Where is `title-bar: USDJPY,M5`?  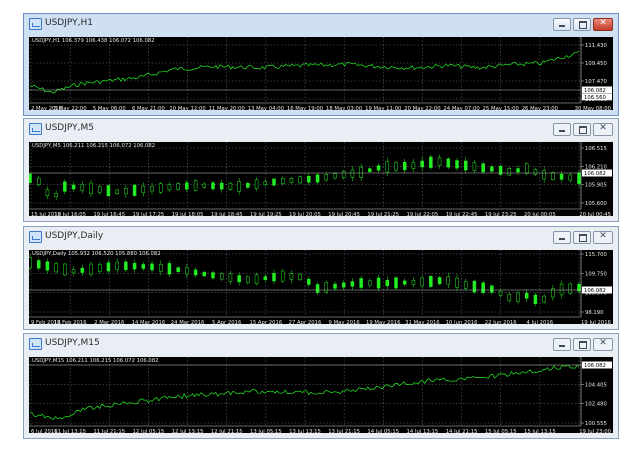 title-bar: USDJPY,M5 is located at coordinates (321, 130).